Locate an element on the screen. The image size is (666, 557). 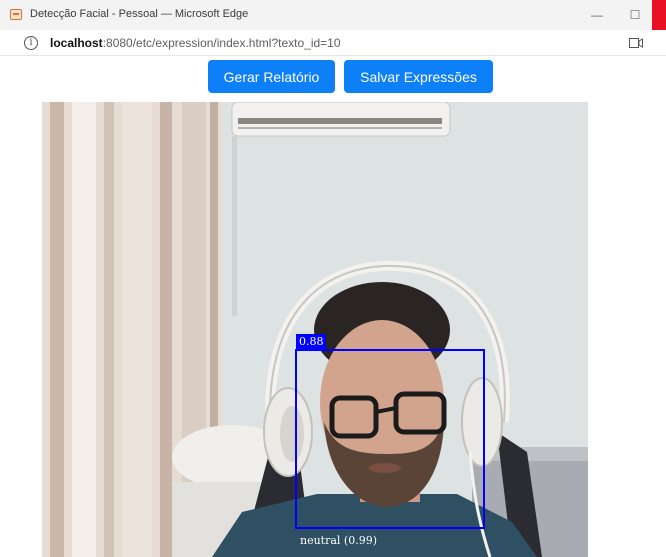
camera-icon is located at coordinates (636, 43).